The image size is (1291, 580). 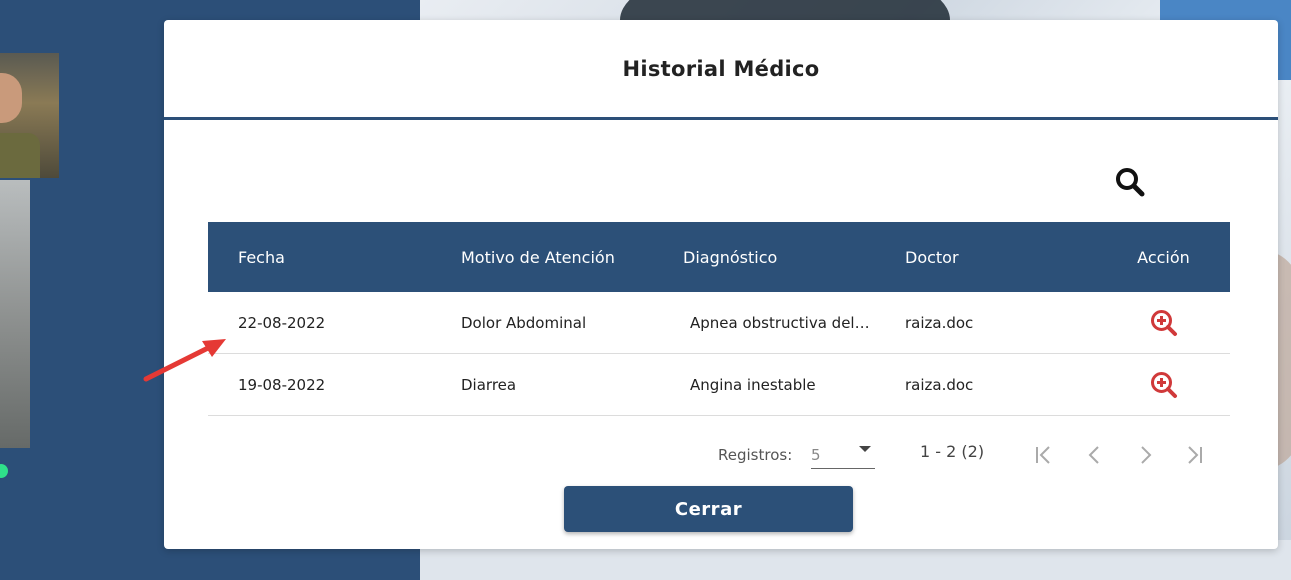 What do you see at coordinates (1095, 455) in the screenshot?
I see `previous-page-icon` at bounding box center [1095, 455].